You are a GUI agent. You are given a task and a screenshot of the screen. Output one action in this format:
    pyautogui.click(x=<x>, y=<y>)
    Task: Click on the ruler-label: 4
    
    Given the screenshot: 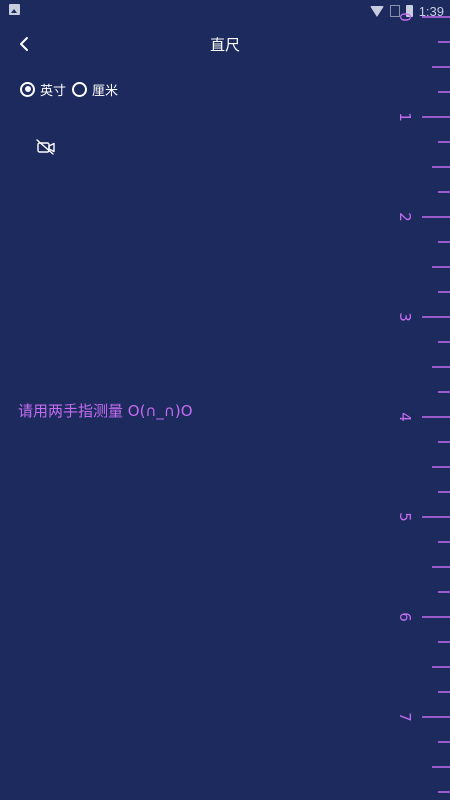 What is the action you would take?
    pyautogui.click(x=405, y=417)
    